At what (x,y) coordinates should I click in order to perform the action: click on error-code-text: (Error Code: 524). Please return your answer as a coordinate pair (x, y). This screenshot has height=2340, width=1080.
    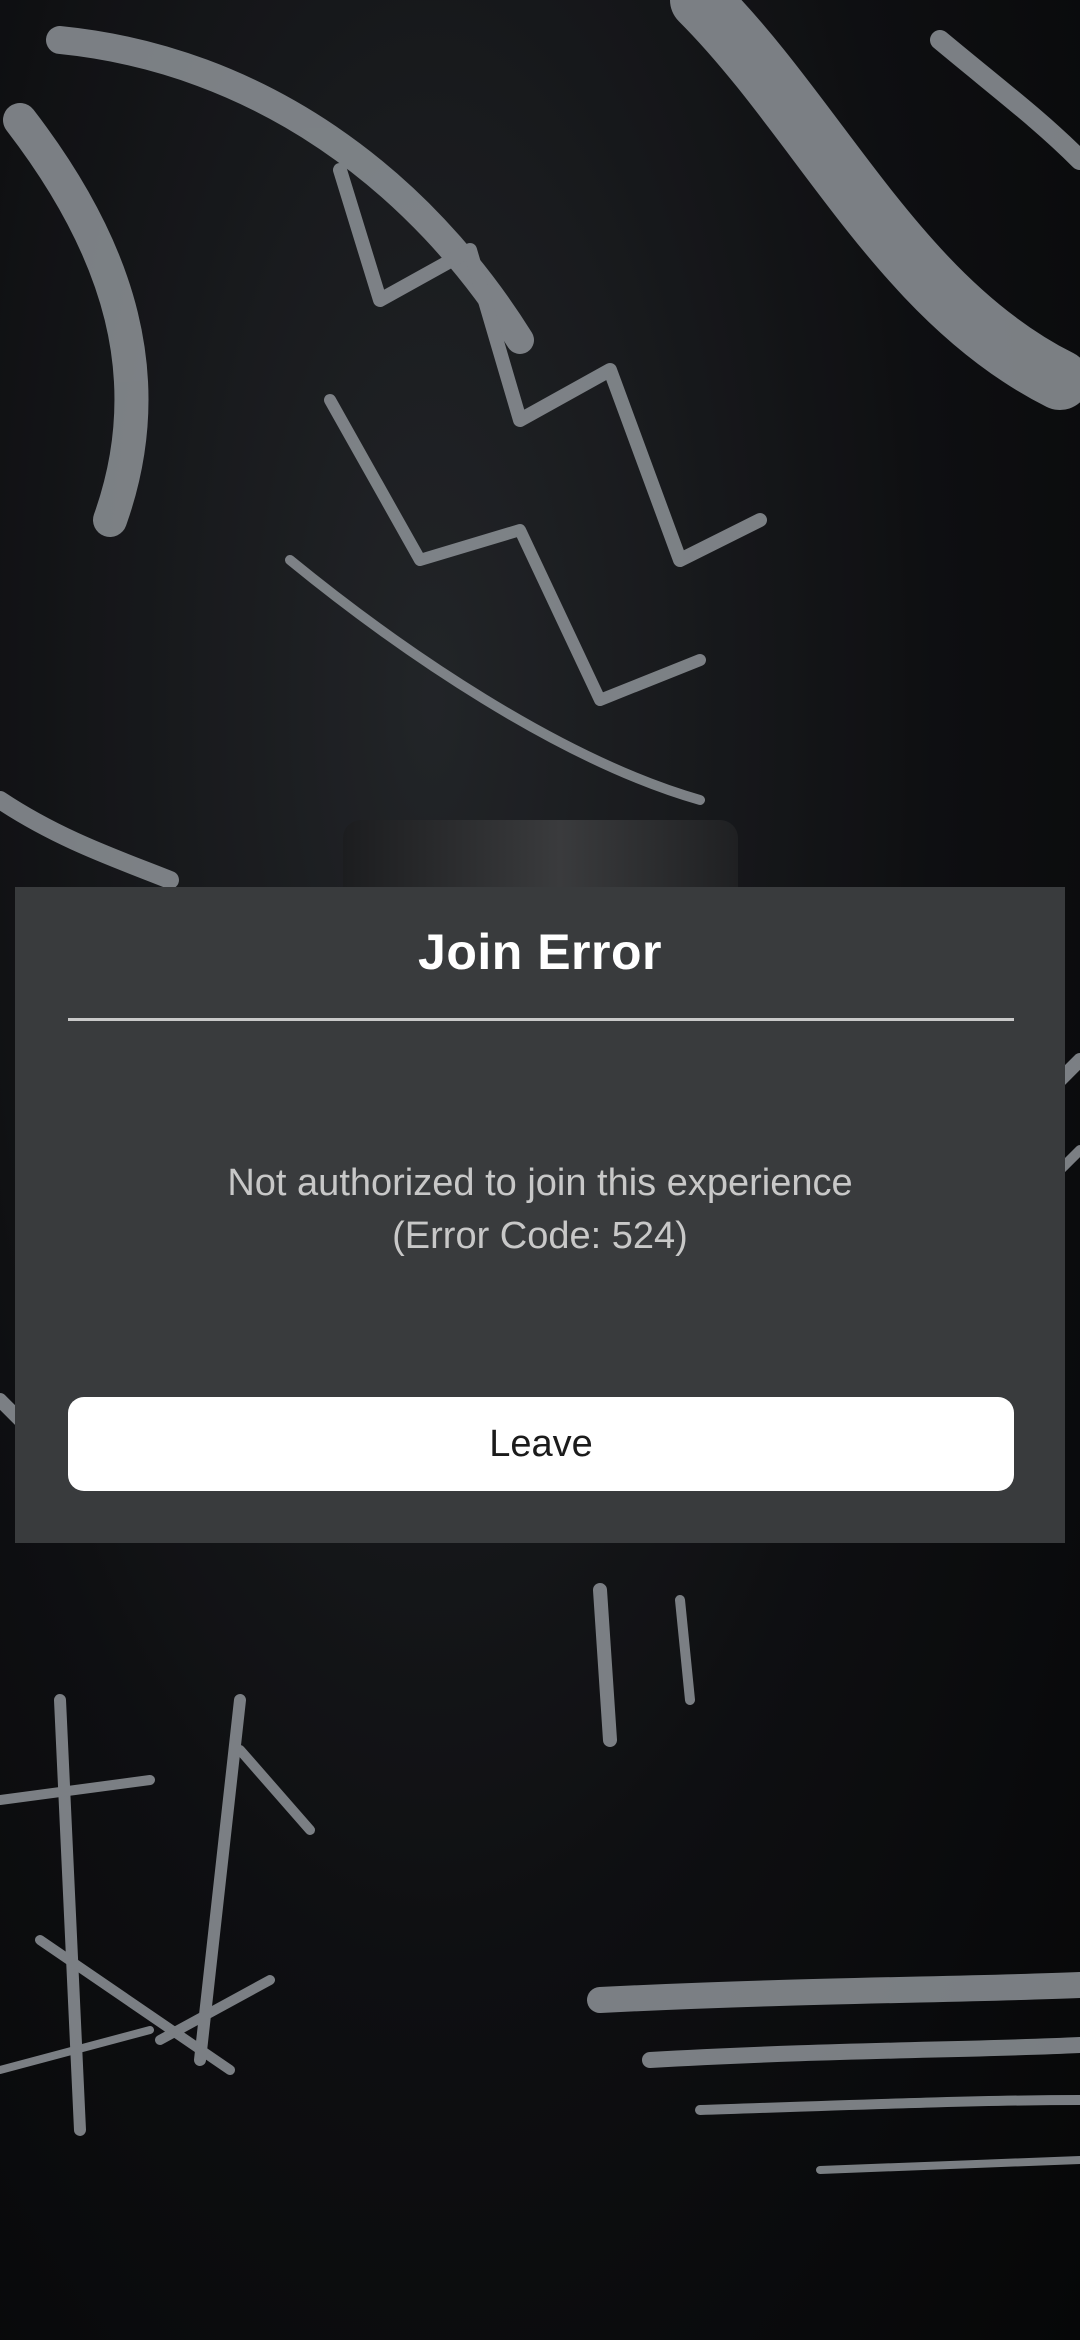
    Looking at the image, I should click on (540, 1236).